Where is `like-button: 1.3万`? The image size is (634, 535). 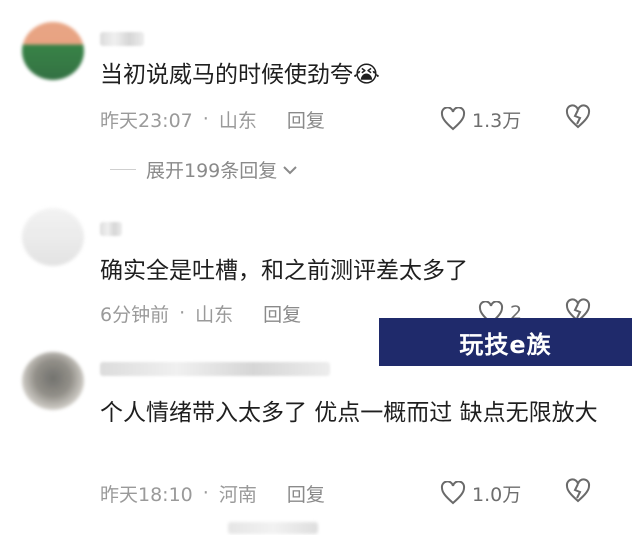
like-button: 1.3万 is located at coordinates (480, 119).